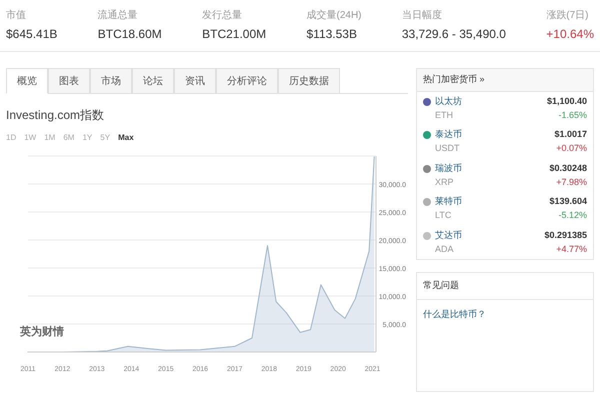 The image size is (600, 400). Describe the element at coordinates (444, 249) in the screenshot. I see `coin-symbol: ADA` at that location.